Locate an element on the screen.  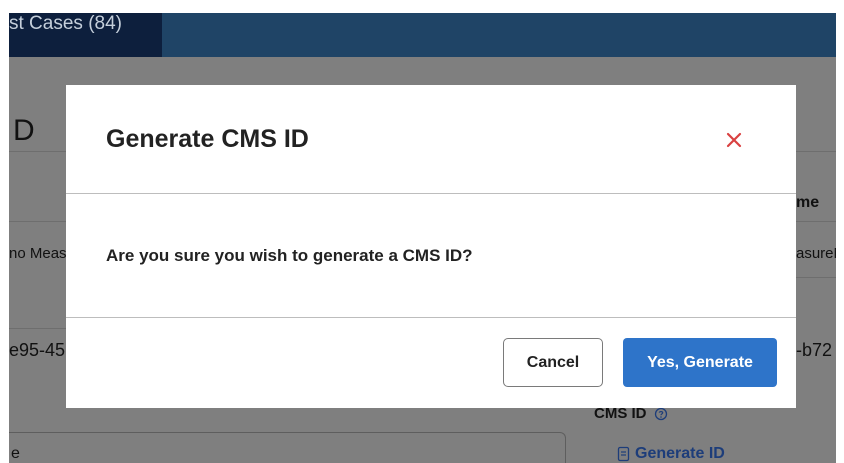
cancel-button: Cancel is located at coordinates (553, 362).